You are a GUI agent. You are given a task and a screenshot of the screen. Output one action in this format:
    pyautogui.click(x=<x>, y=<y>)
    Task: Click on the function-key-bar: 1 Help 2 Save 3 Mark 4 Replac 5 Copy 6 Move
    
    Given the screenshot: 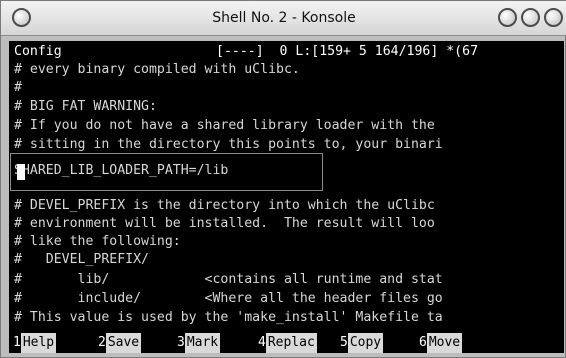 What is the action you would take?
    pyautogui.click(x=286, y=343)
    